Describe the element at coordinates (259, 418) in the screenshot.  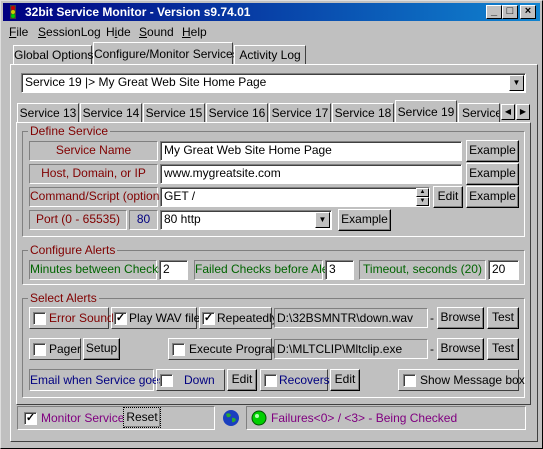
I see `status-light-icon` at that location.